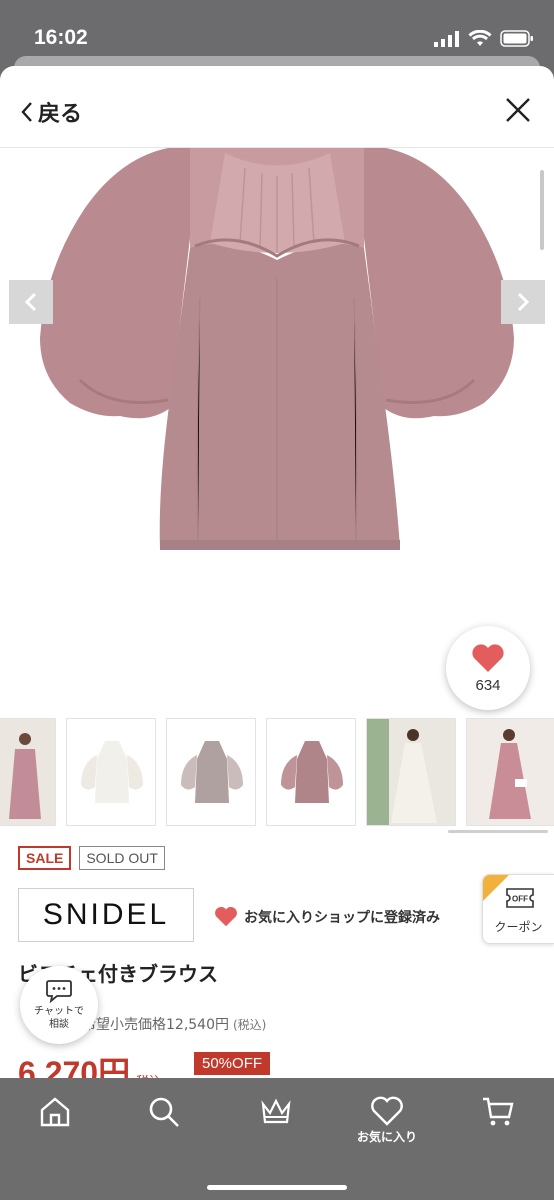 The height and width of the screenshot is (1200, 554). I want to click on tab-search, so click(164, 1112).